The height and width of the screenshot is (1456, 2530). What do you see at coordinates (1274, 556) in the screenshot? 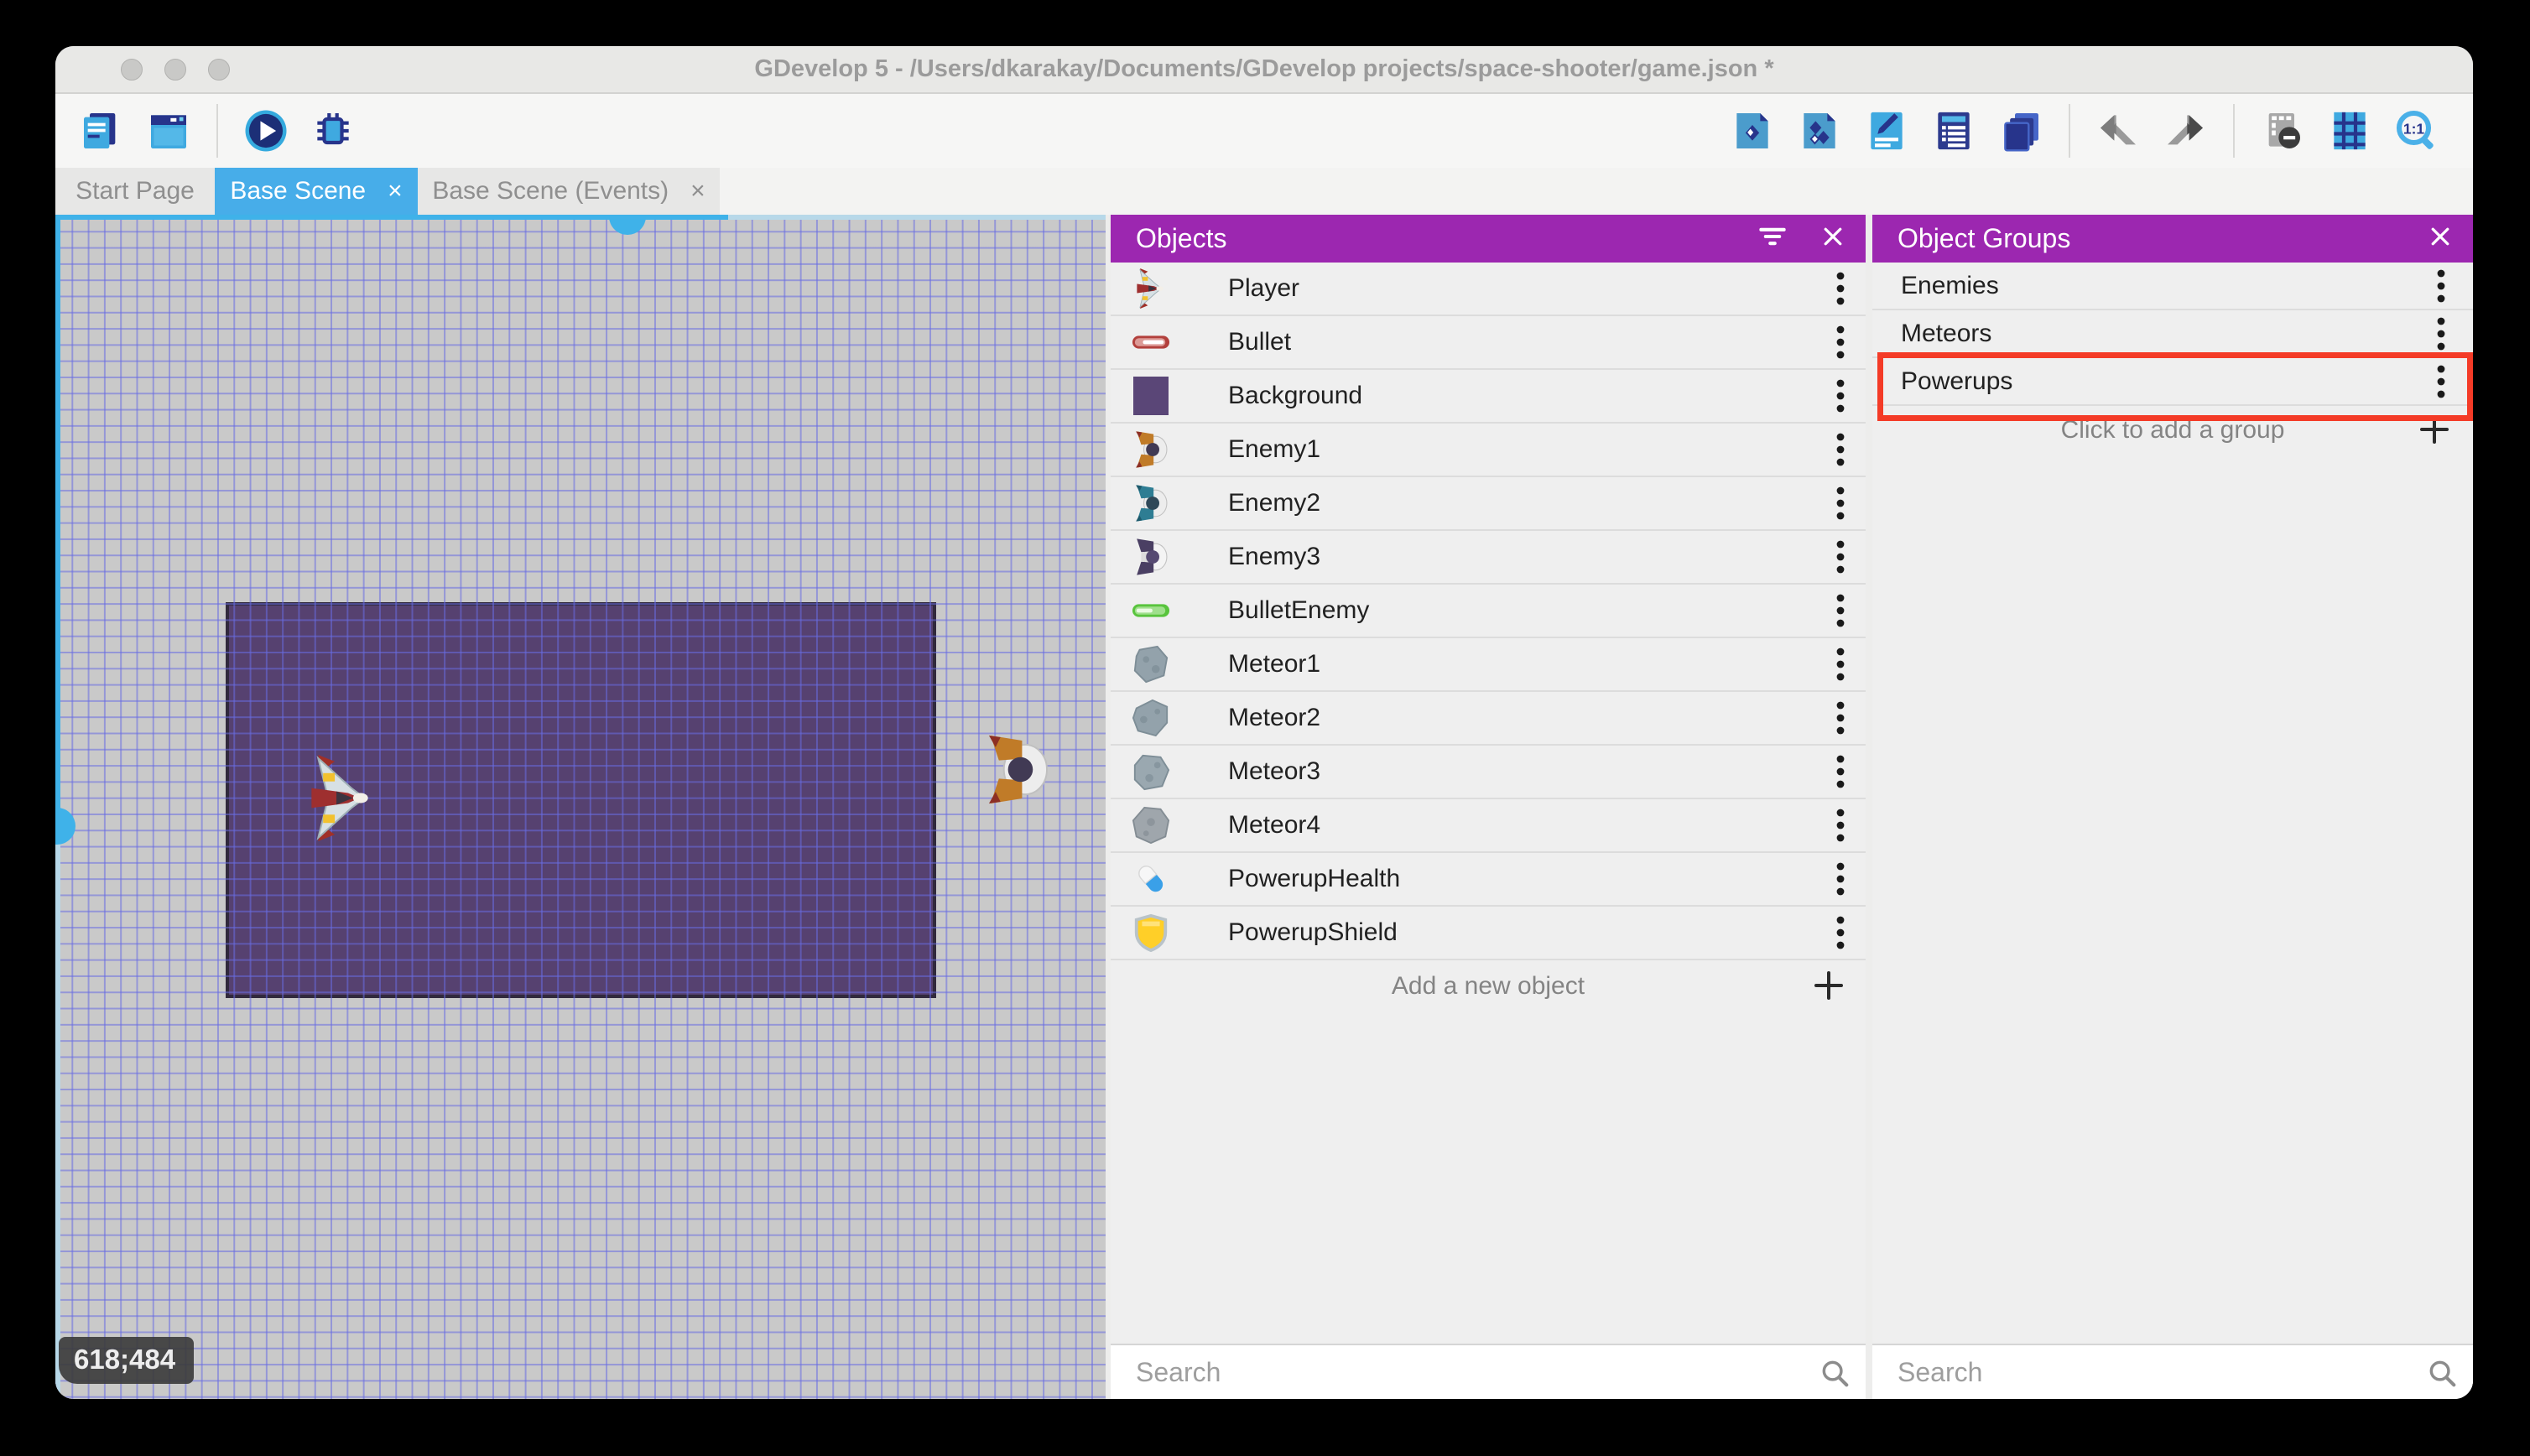
I see `object-label: Enemy3` at bounding box center [1274, 556].